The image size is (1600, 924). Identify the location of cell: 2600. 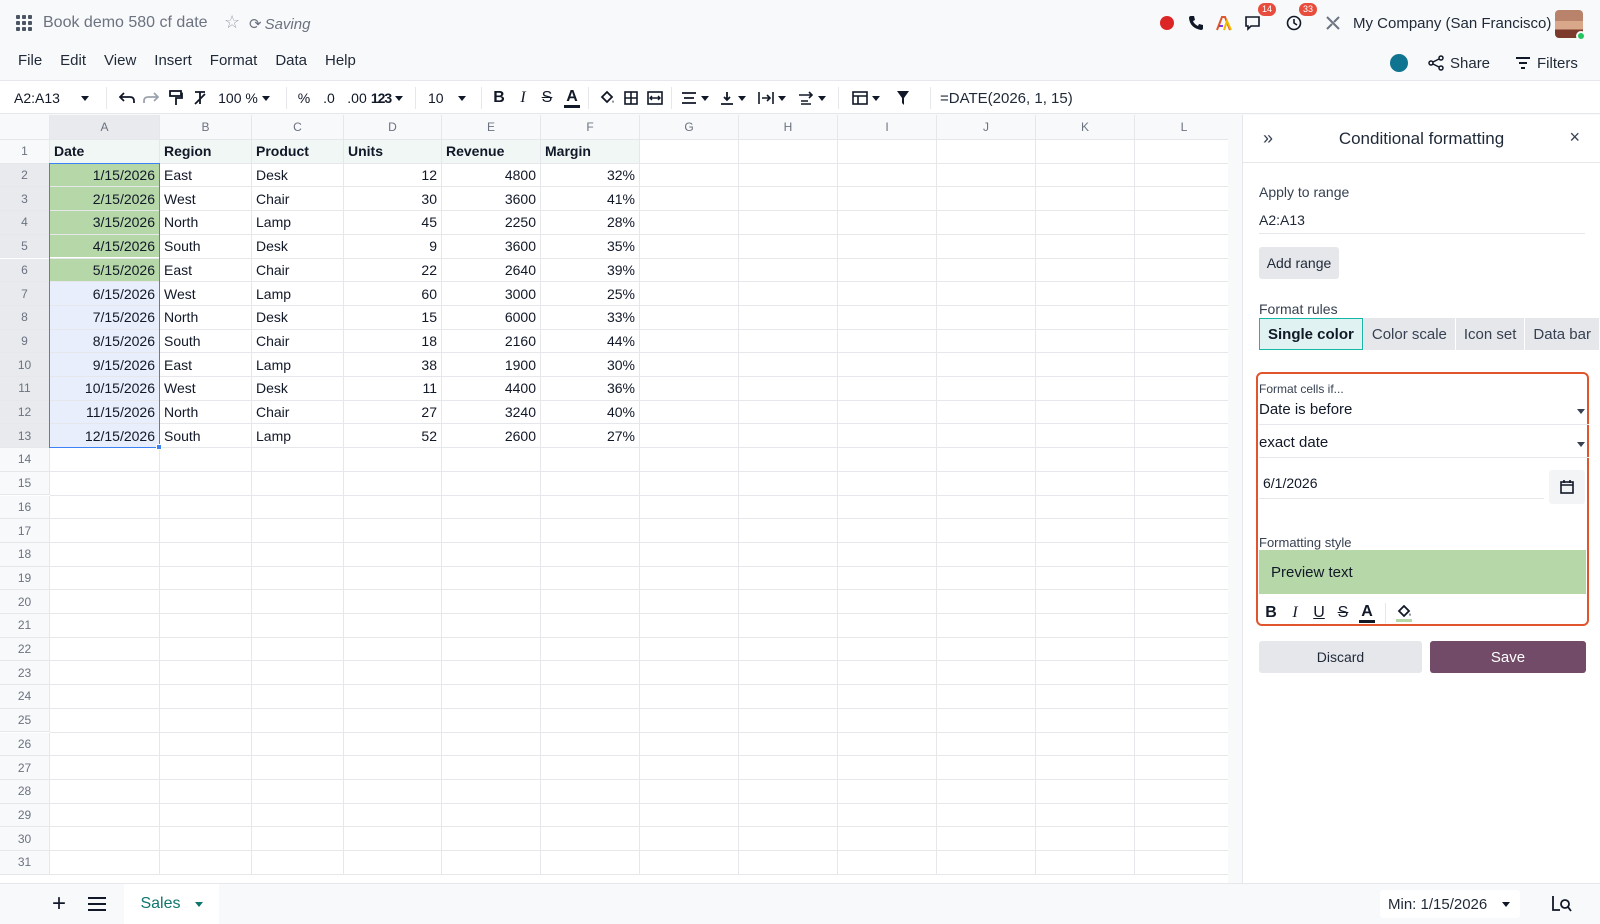
(491, 435).